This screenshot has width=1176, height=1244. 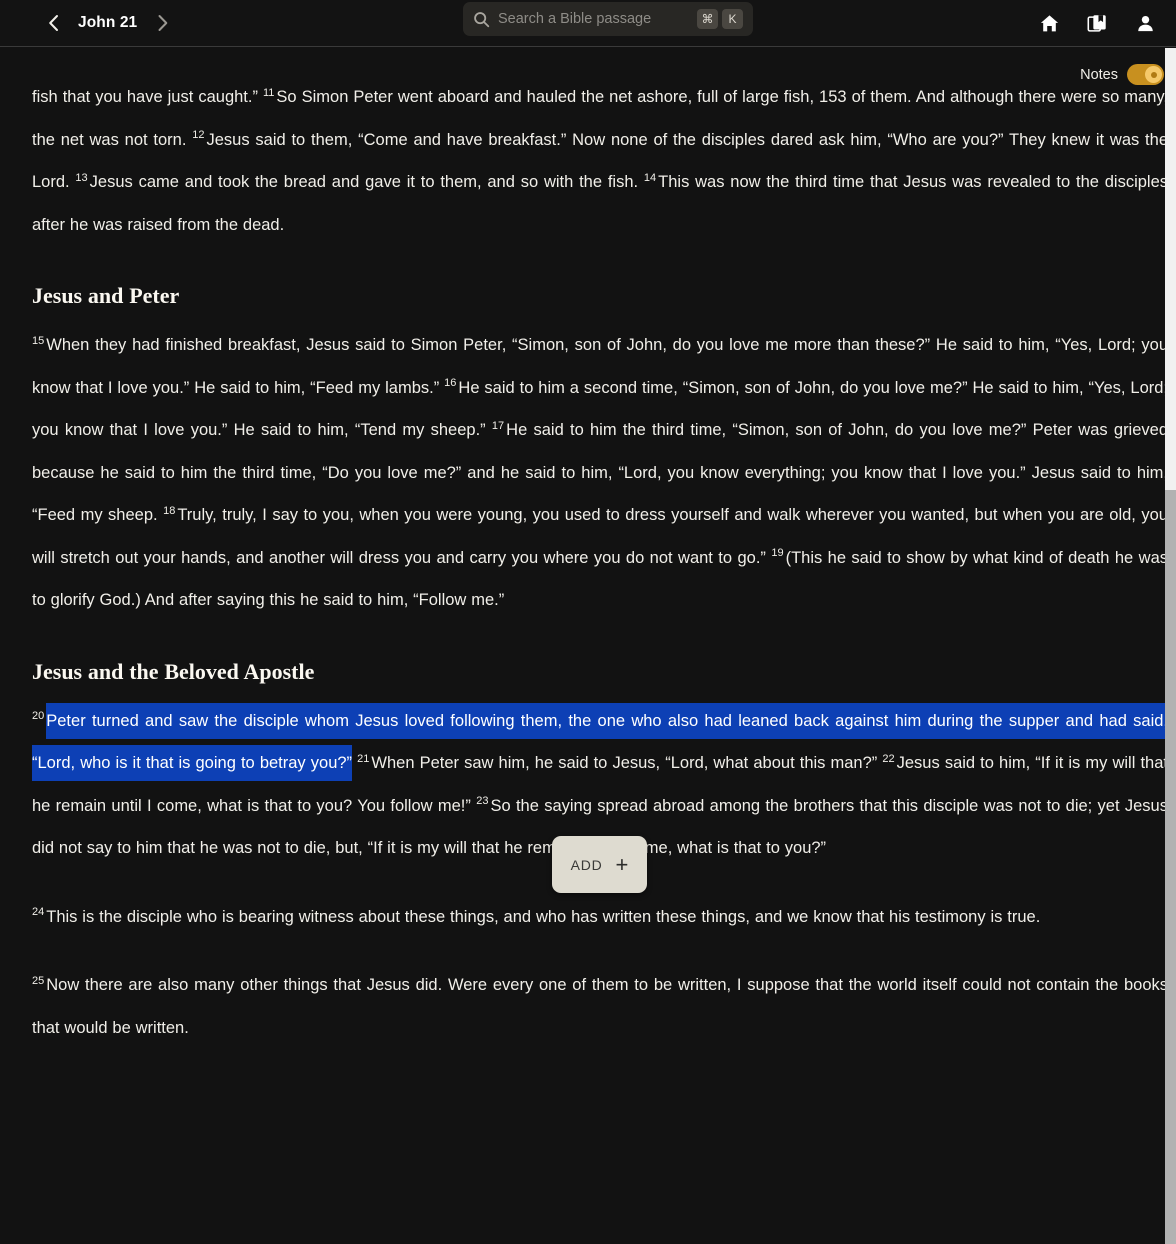 I want to click on search-placeholder: Search a Bible passage, so click(x=575, y=19).